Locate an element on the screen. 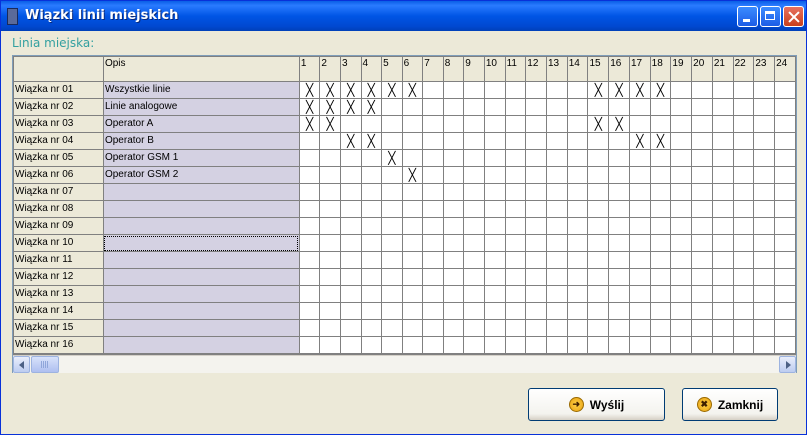 This screenshot has width=807, height=435. row-header: Wiązka nr 02 is located at coordinates (58, 107).